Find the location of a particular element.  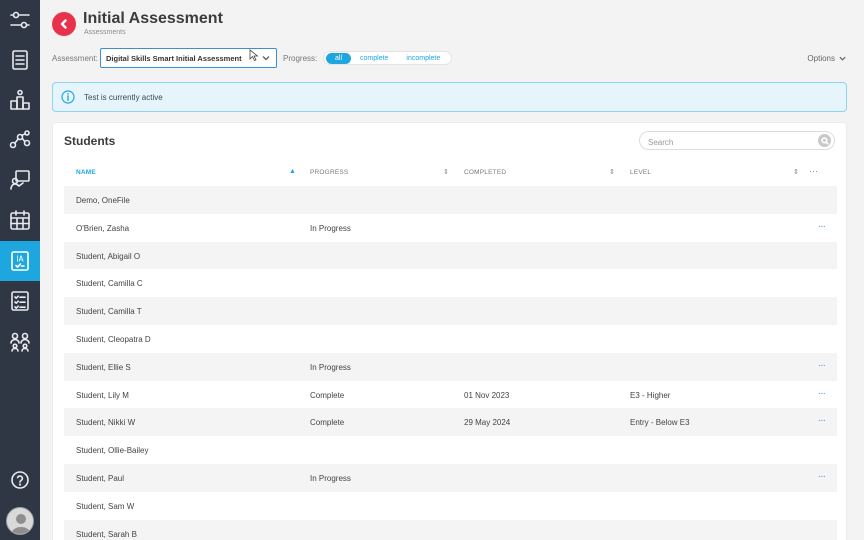

student-level: Entry - Below E3 is located at coordinates (660, 423).